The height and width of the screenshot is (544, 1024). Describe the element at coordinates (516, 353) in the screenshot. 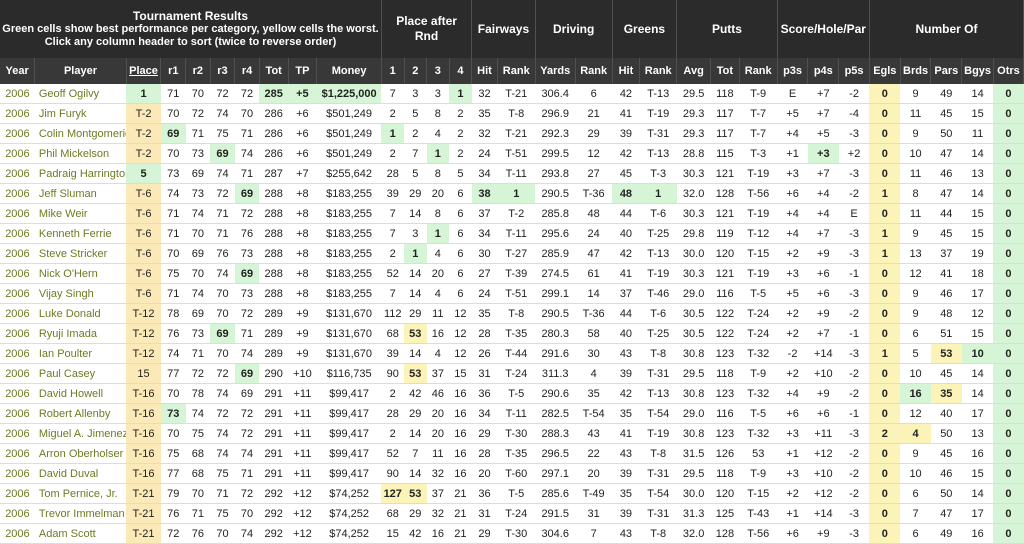

I see `cell-fairways-rank: T-44` at that location.